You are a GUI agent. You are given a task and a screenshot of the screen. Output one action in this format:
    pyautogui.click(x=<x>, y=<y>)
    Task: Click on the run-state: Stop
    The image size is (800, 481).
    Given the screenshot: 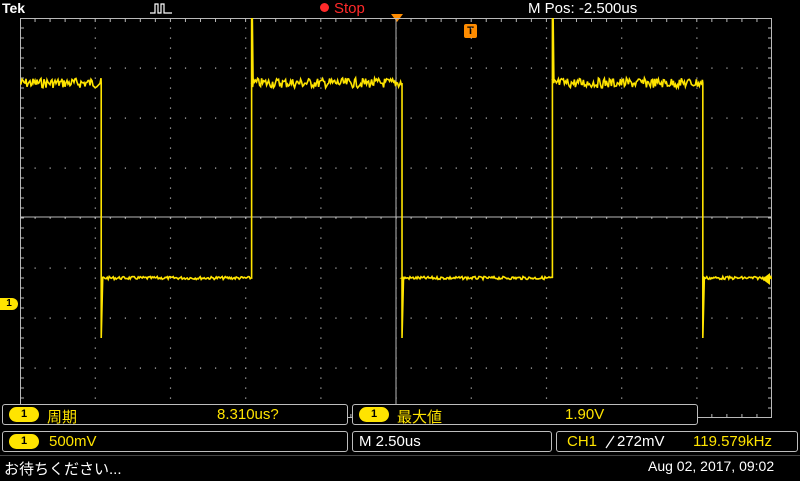 What is the action you would take?
    pyautogui.click(x=349, y=8)
    